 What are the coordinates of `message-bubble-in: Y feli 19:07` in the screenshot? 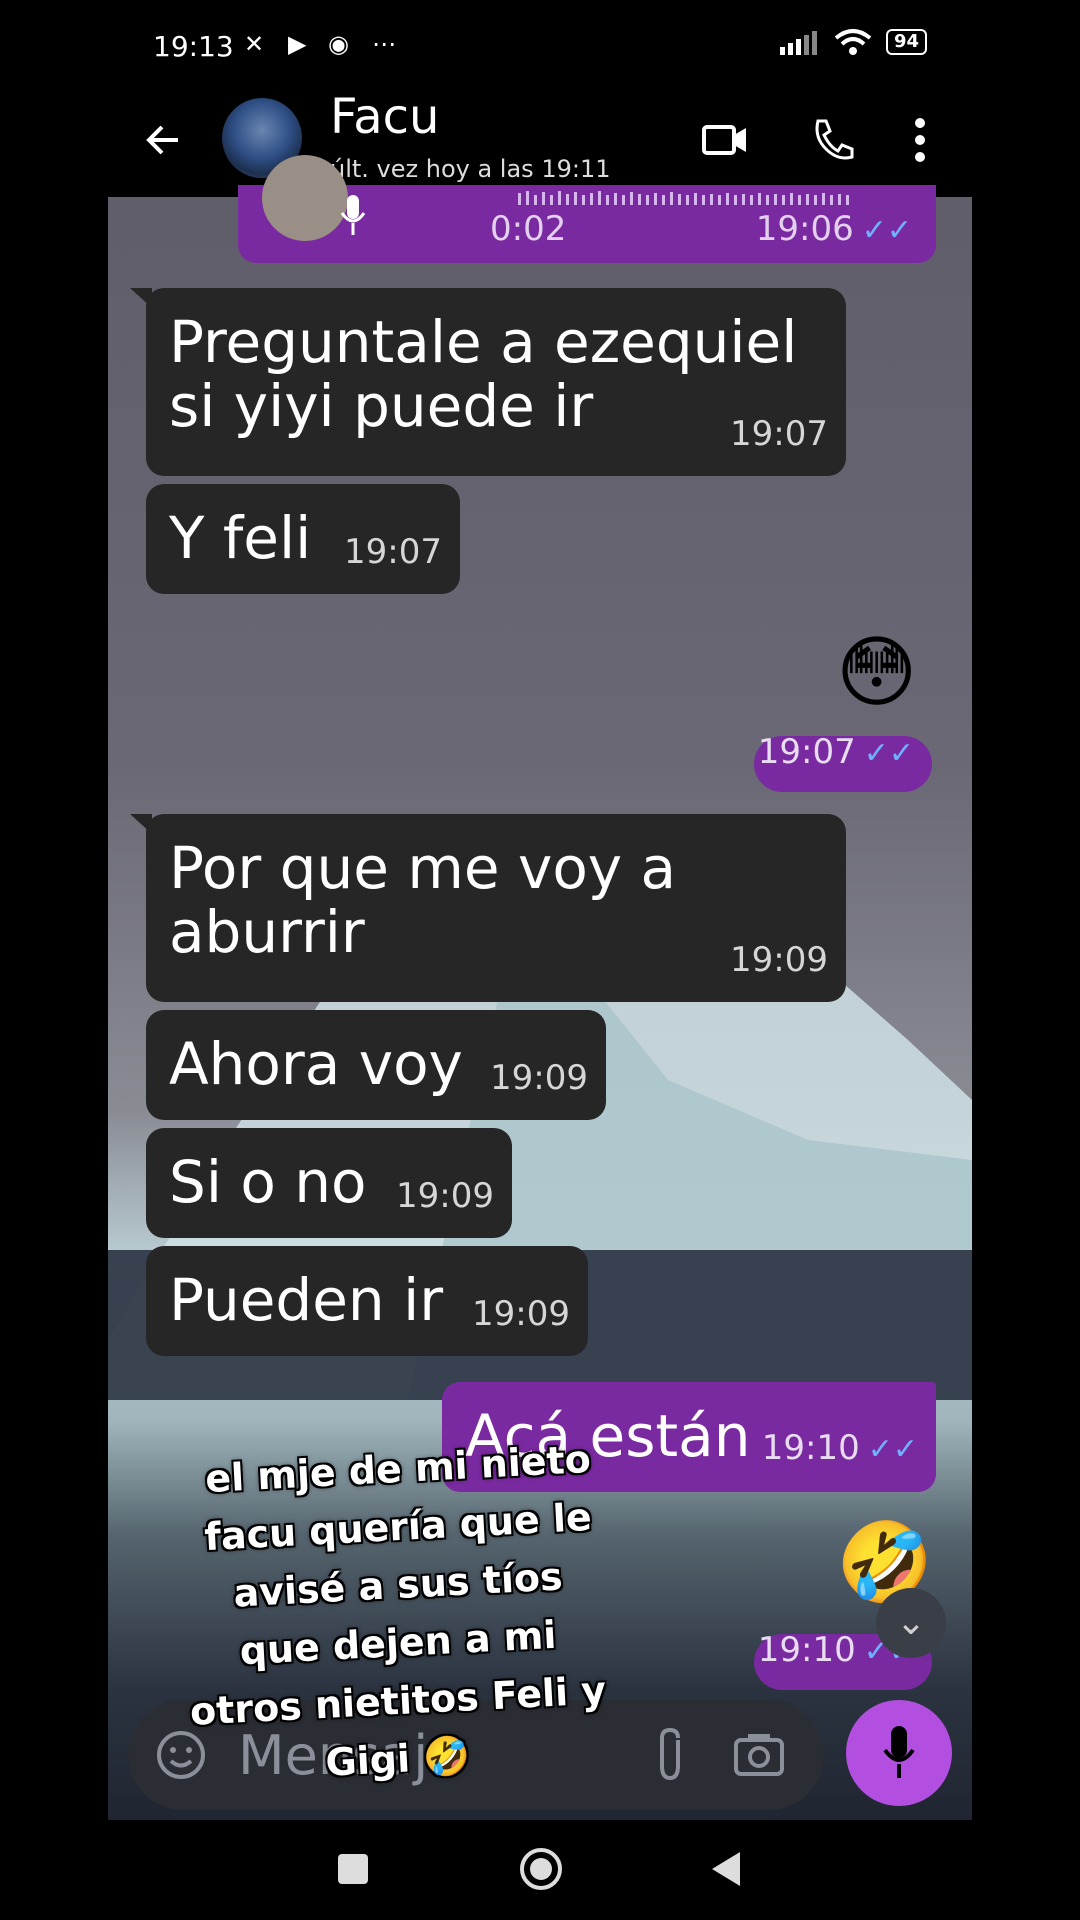 It's located at (303, 539).